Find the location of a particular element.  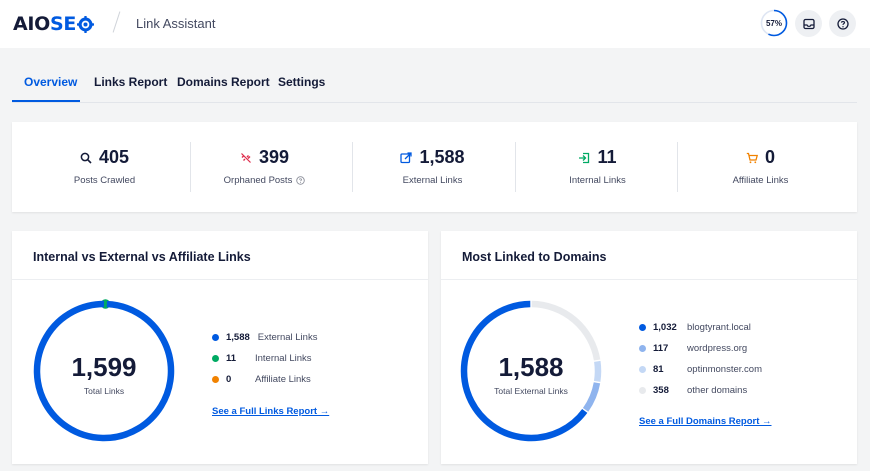

legend-item-domain: 117 wordpress.org is located at coordinates (693, 348).